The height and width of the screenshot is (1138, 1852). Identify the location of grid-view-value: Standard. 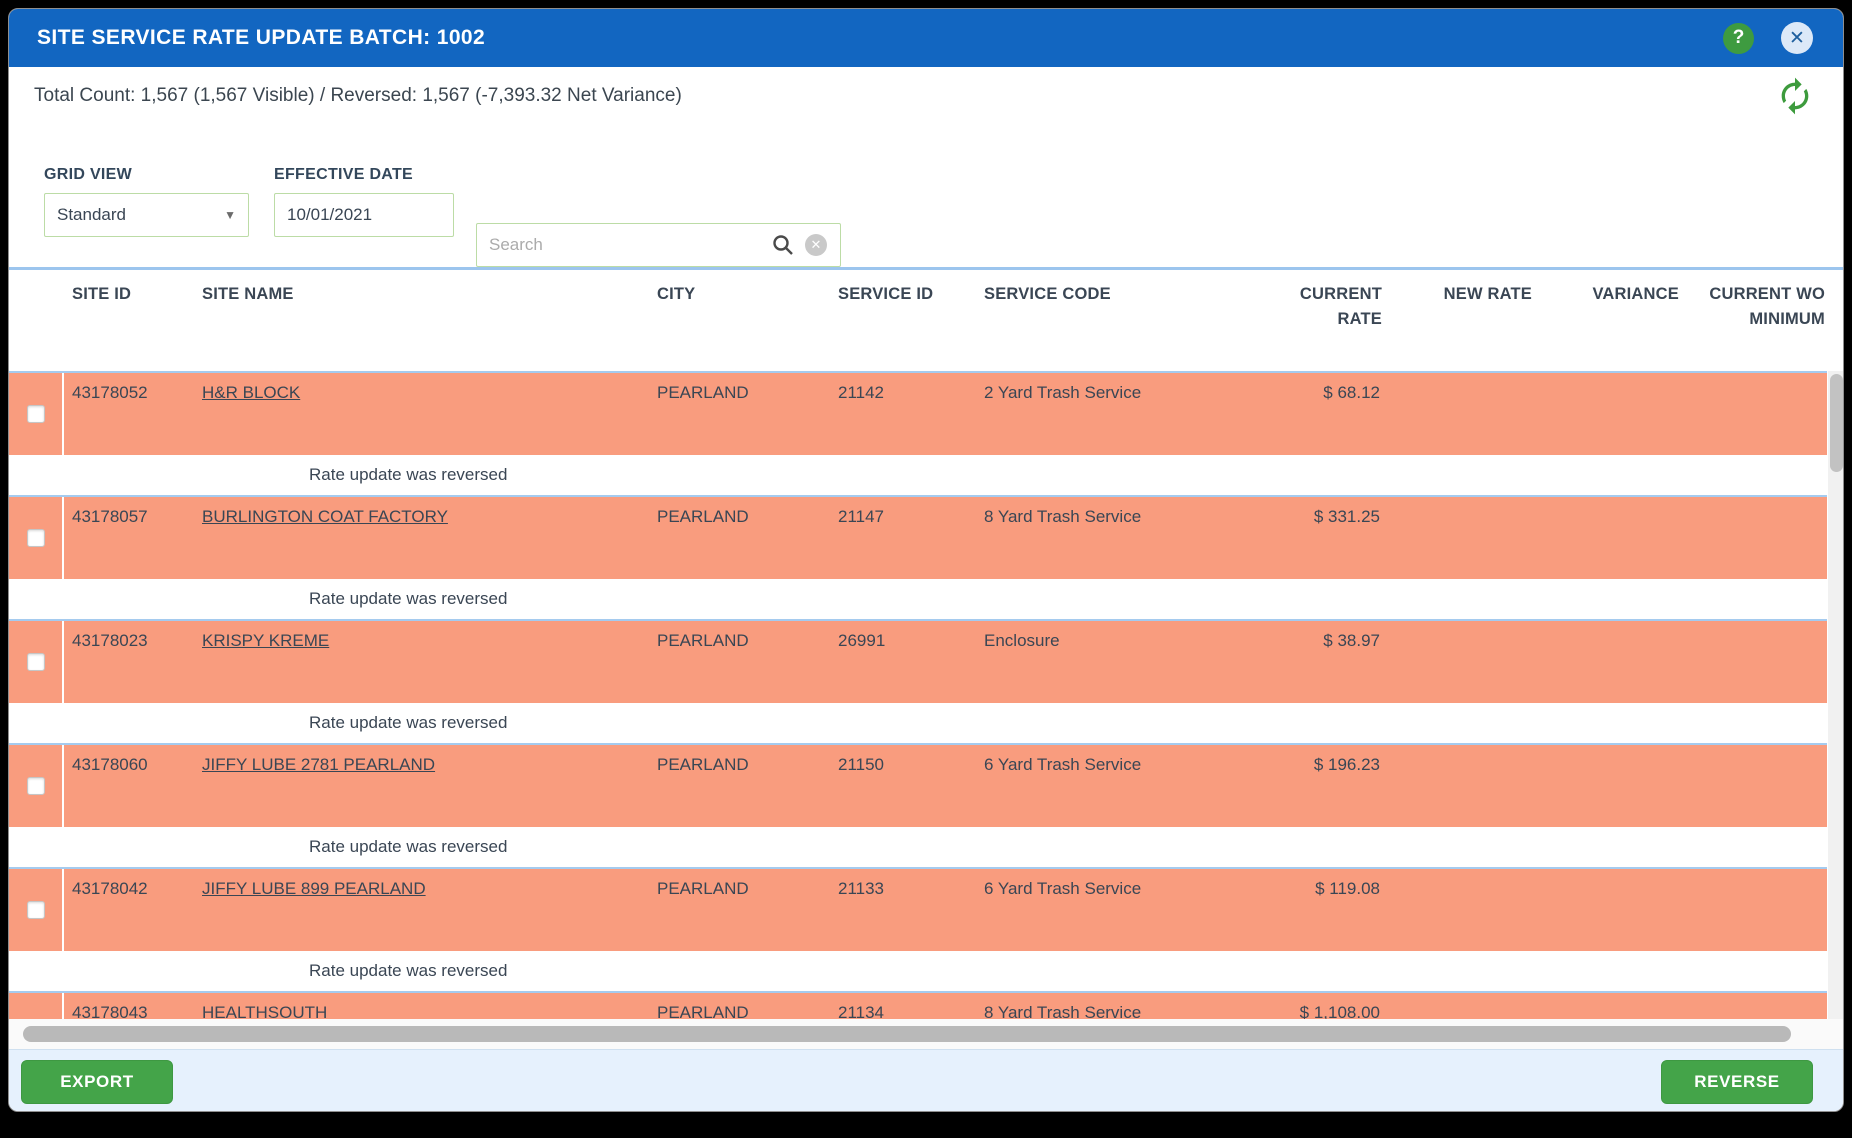
(91, 214).